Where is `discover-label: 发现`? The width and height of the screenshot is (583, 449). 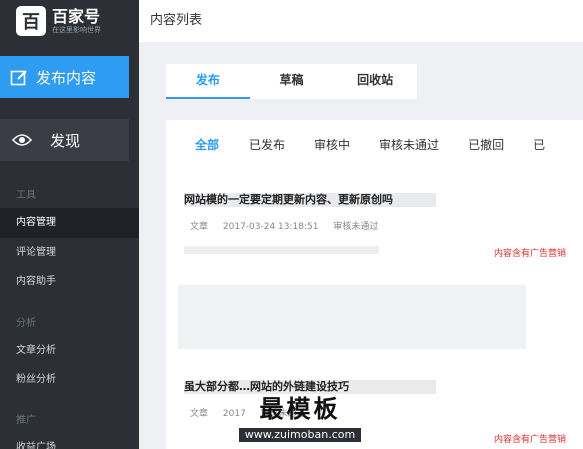 discover-label: 发现 is located at coordinates (65, 140).